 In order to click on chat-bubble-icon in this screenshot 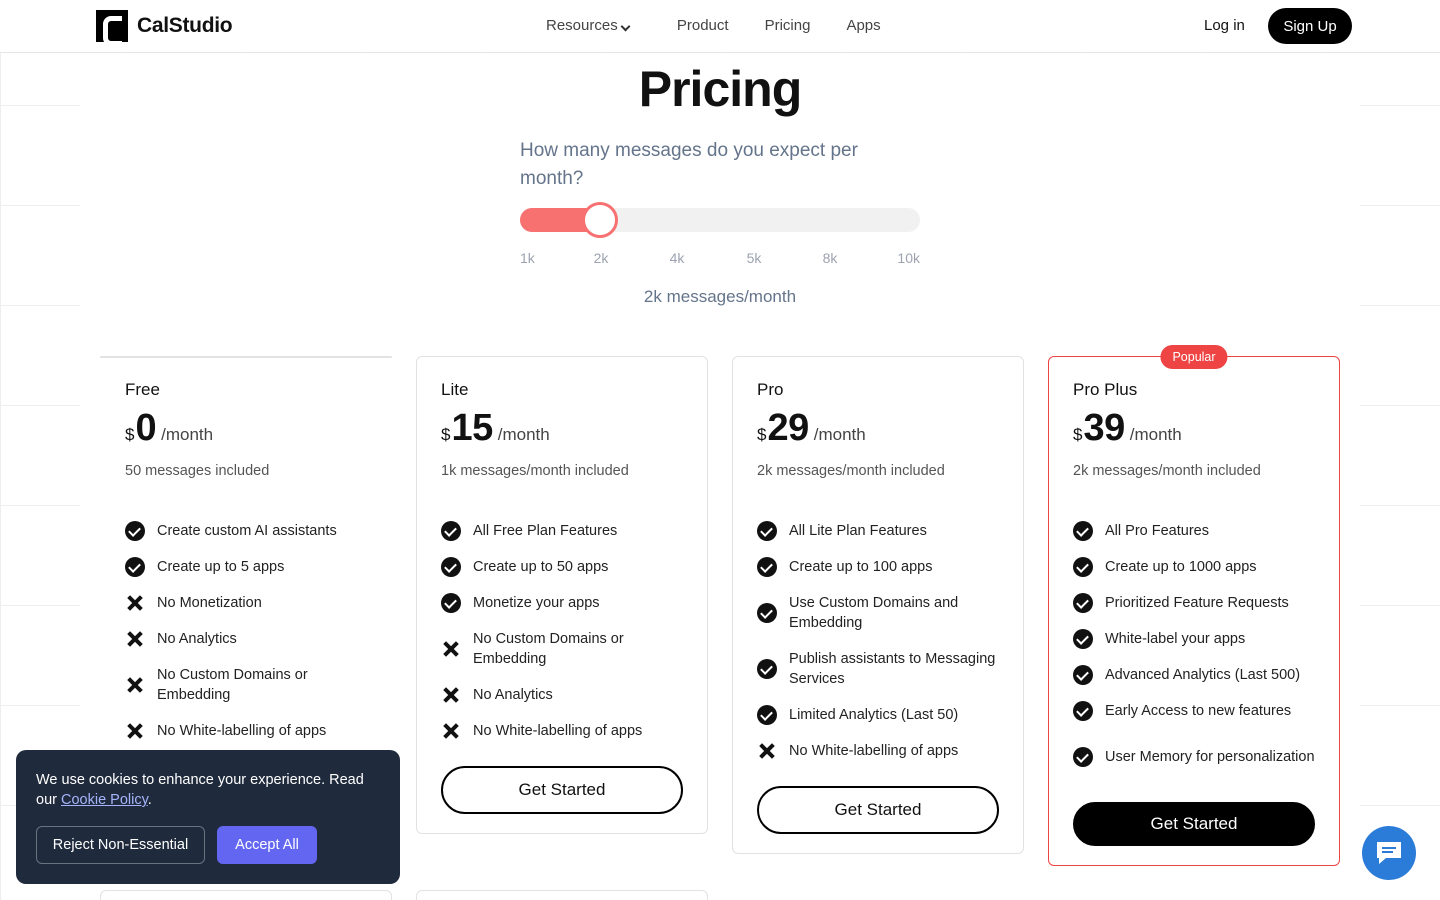, I will do `click(1389, 853)`.